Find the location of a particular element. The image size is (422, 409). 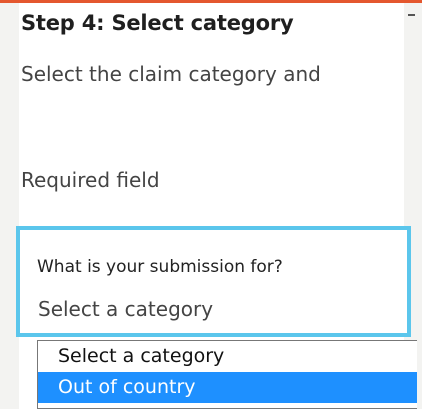

step-description: Select the claim category and is located at coordinates (171, 74).